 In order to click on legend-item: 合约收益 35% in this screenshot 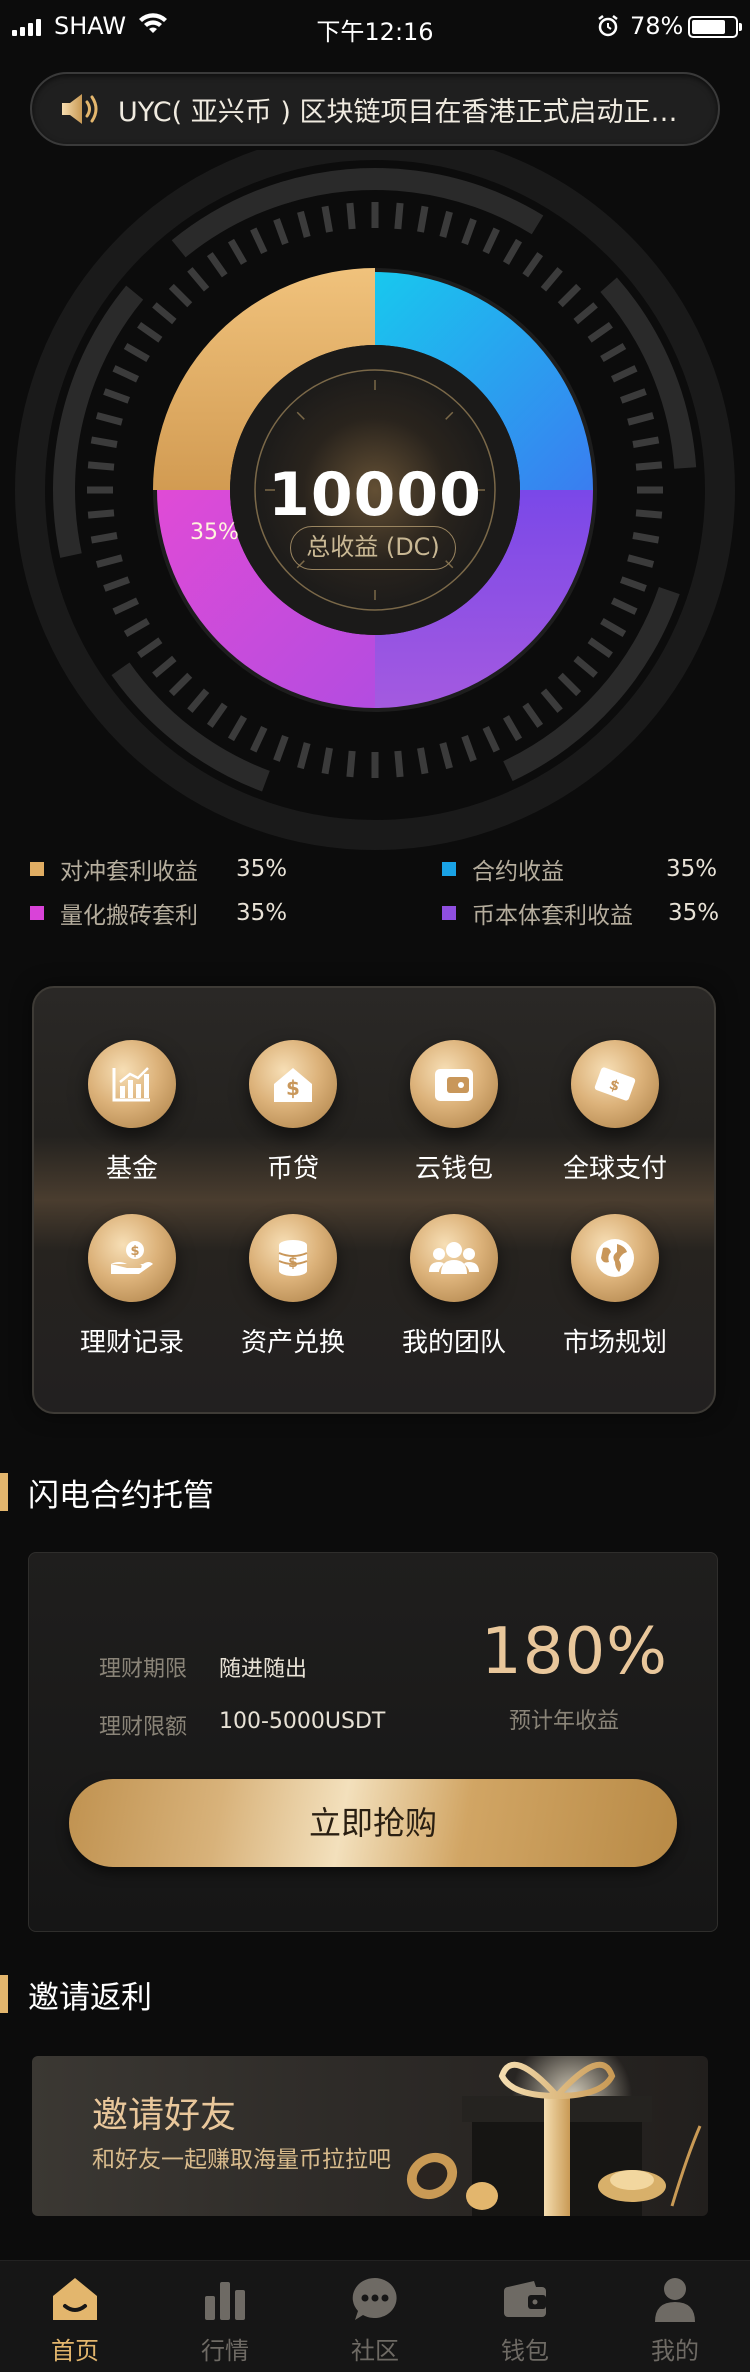, I will do `click(579, 869)`.